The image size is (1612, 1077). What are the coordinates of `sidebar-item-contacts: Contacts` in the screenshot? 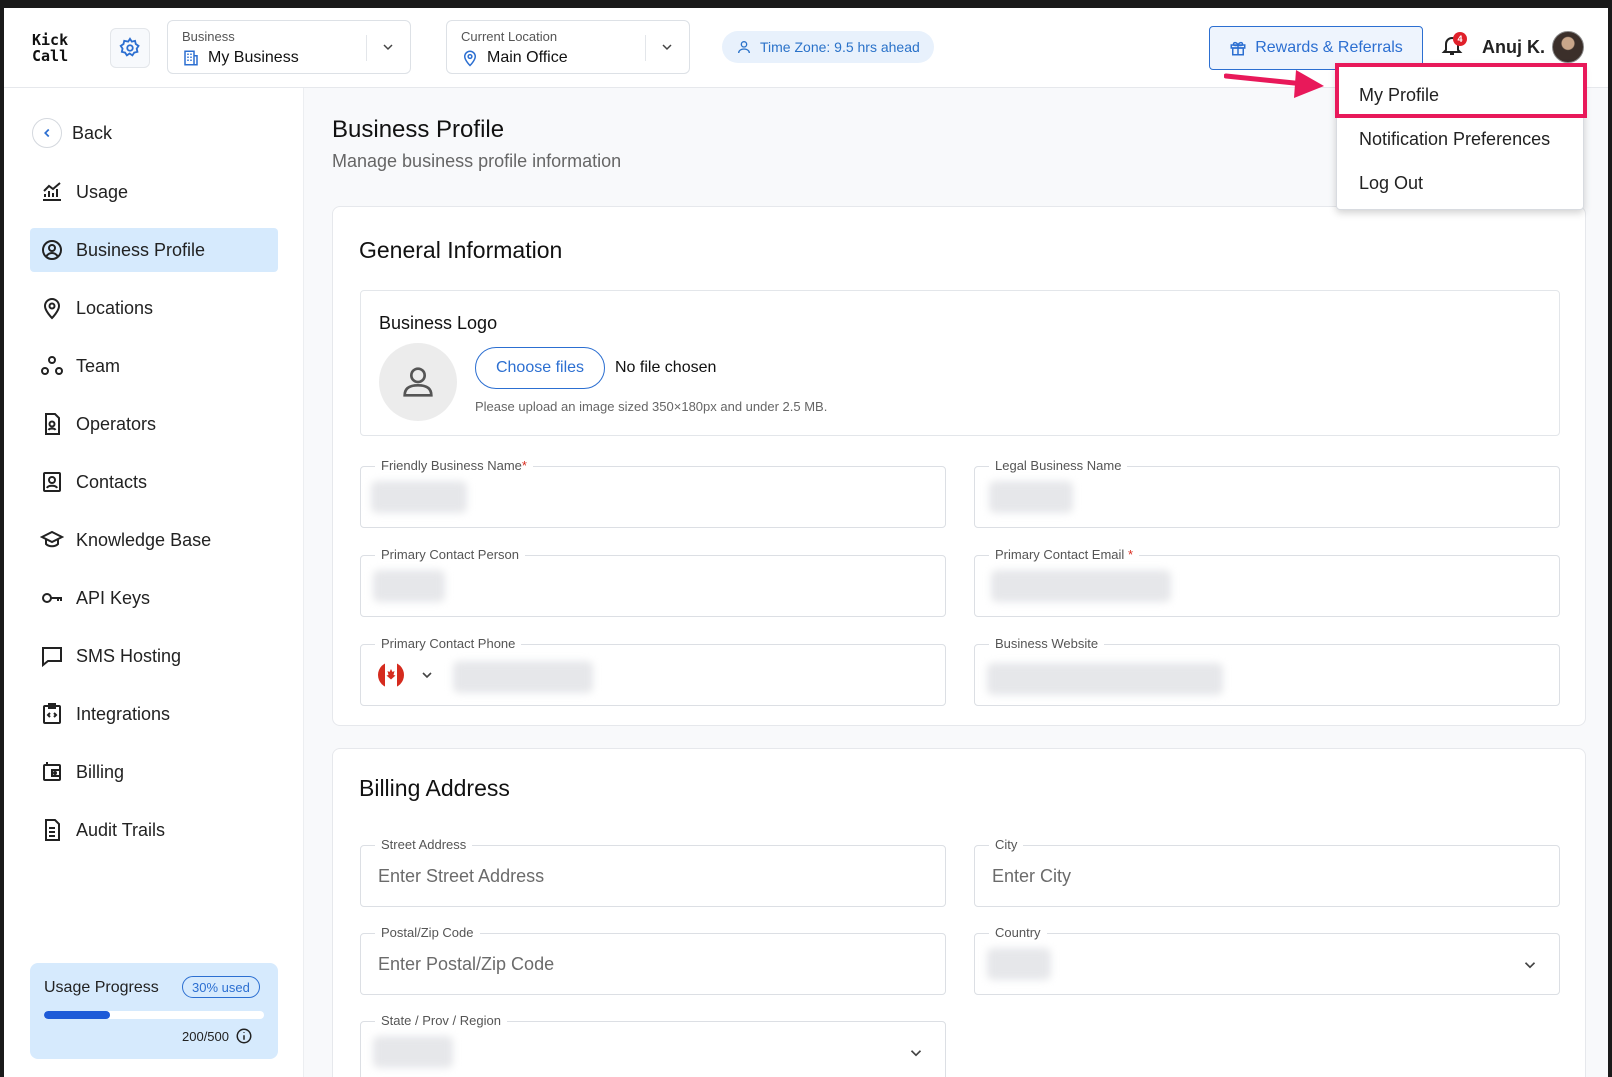 It's located at (154, 482).